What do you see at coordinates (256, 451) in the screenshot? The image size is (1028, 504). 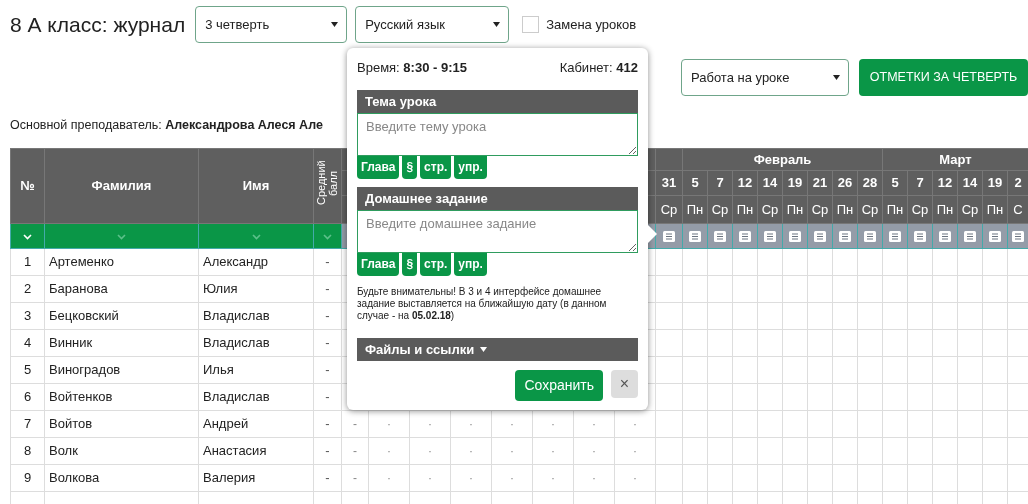 I see `name-cell: Анастасия` at bounding box center [256, 451].